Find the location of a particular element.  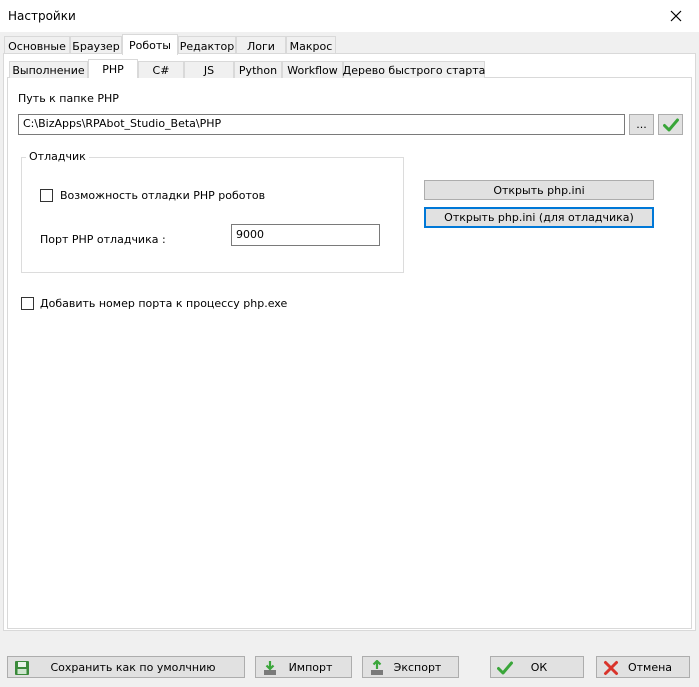

tab-php: PHP is located at coordinates (113, 68).